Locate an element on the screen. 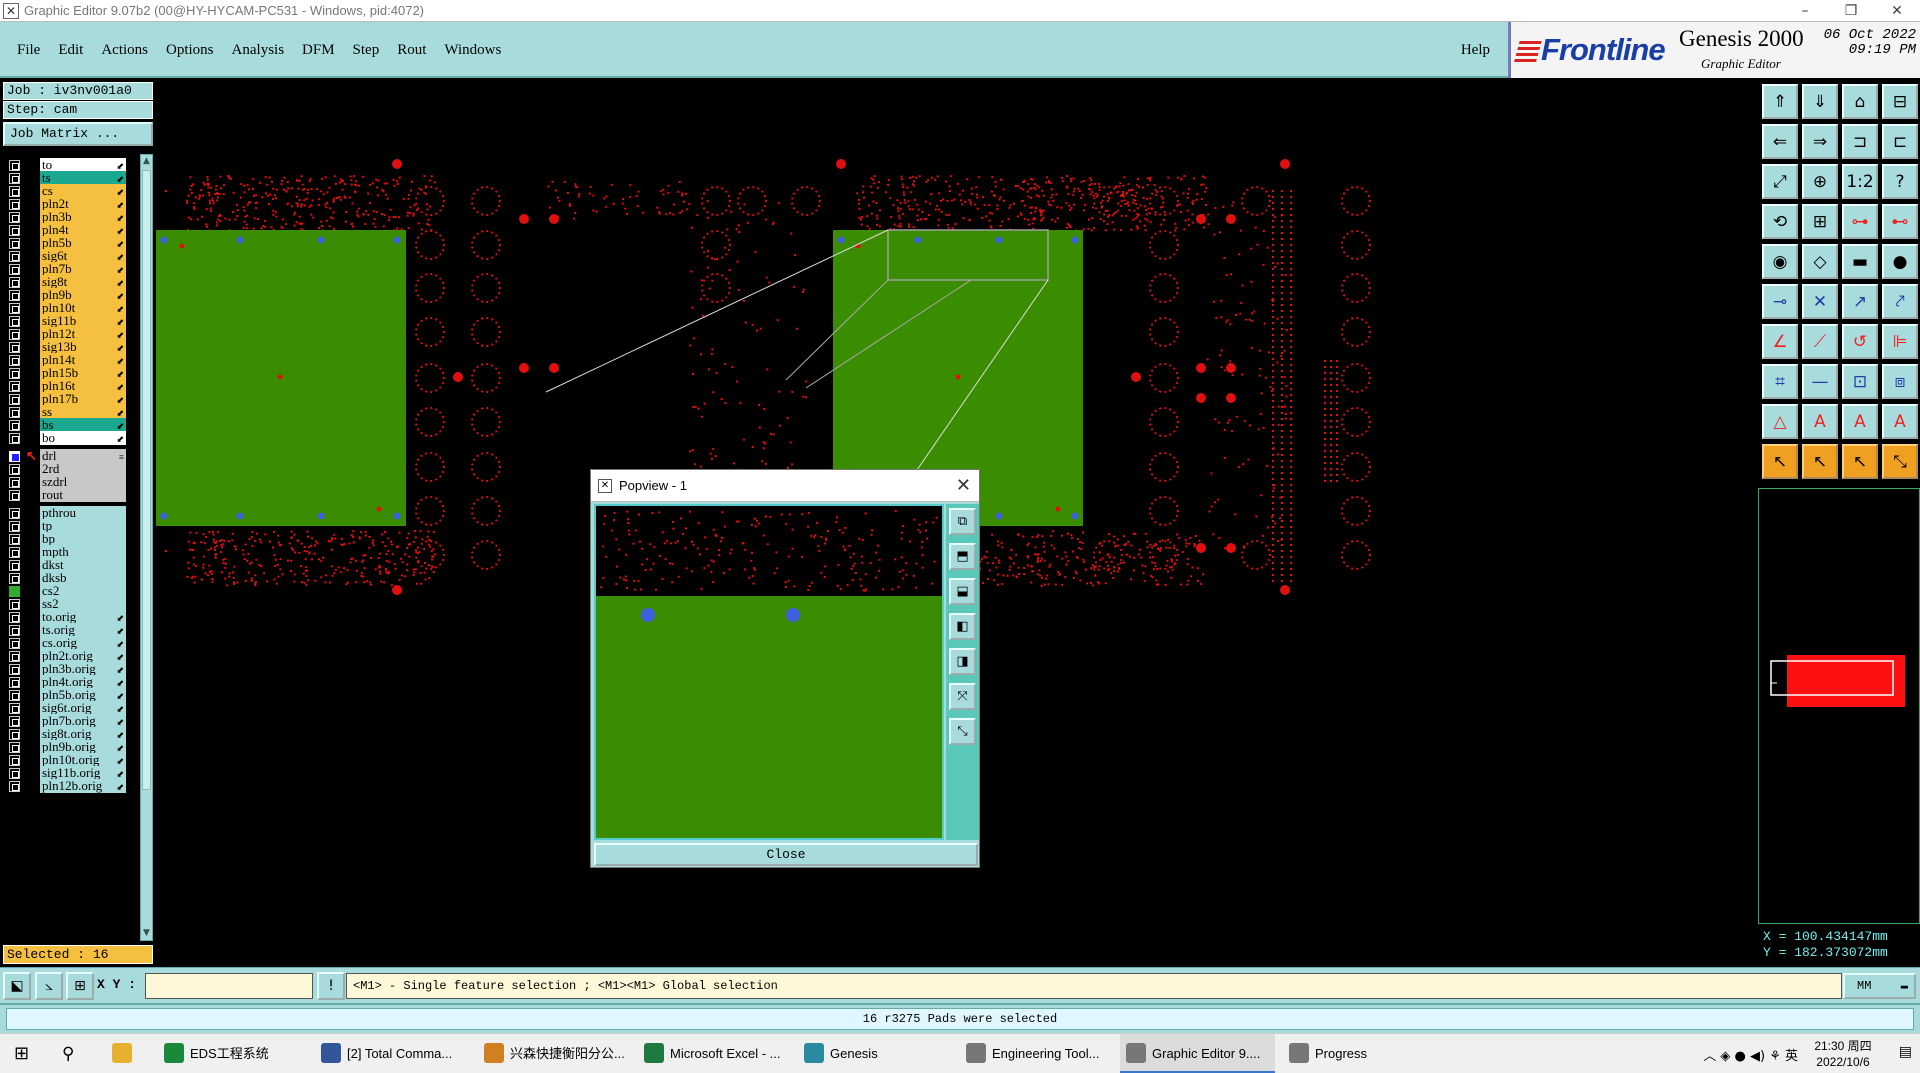  start-icon: ⊞ is located at coordinates (21, 1053).